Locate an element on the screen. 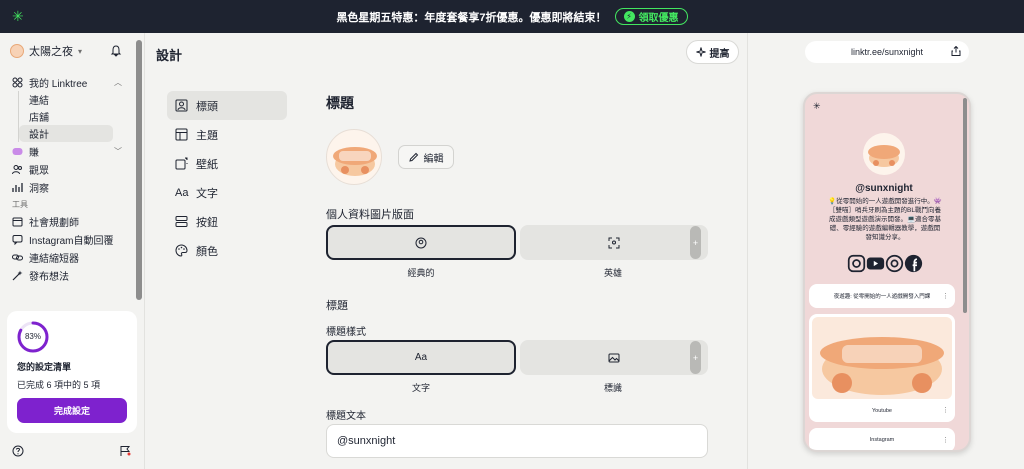 This screenshot has width=1024, height=469. linktree-logo-icon: ✳ is located at coordinates (19, 16).